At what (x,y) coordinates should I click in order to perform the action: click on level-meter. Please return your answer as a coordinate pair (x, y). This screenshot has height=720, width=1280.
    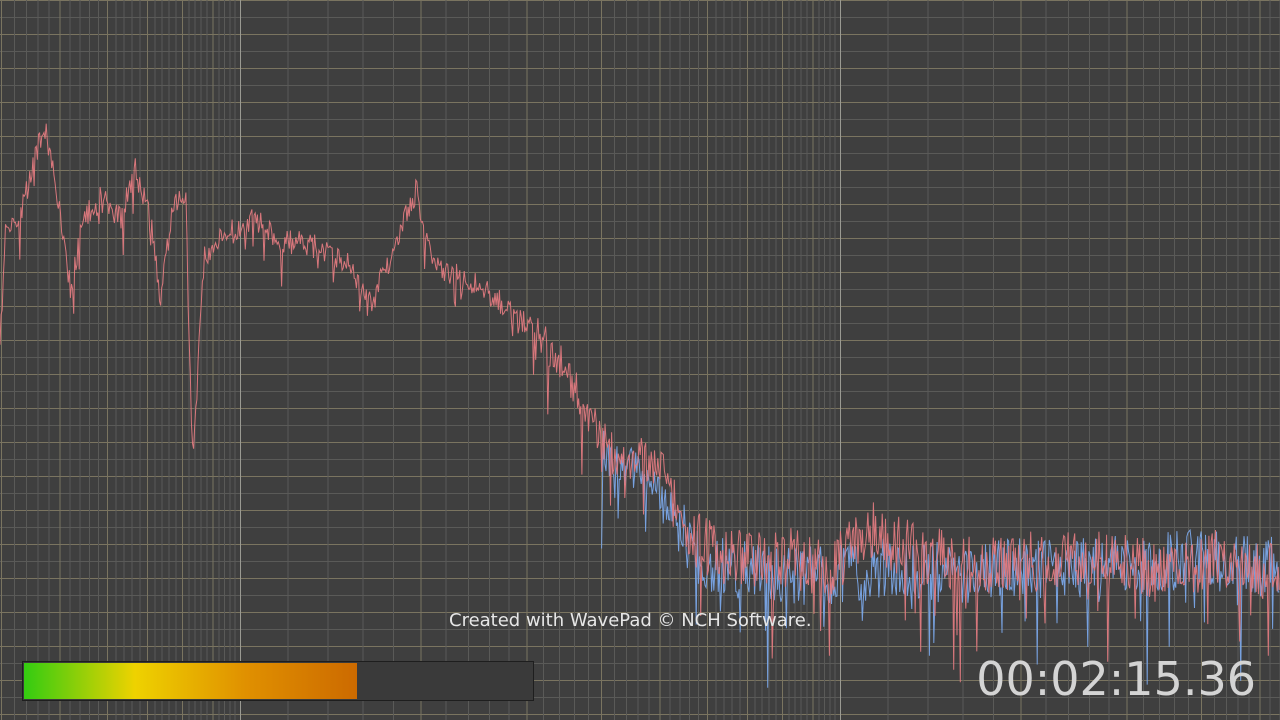
    Looking at the image, I should click on (278, 681).